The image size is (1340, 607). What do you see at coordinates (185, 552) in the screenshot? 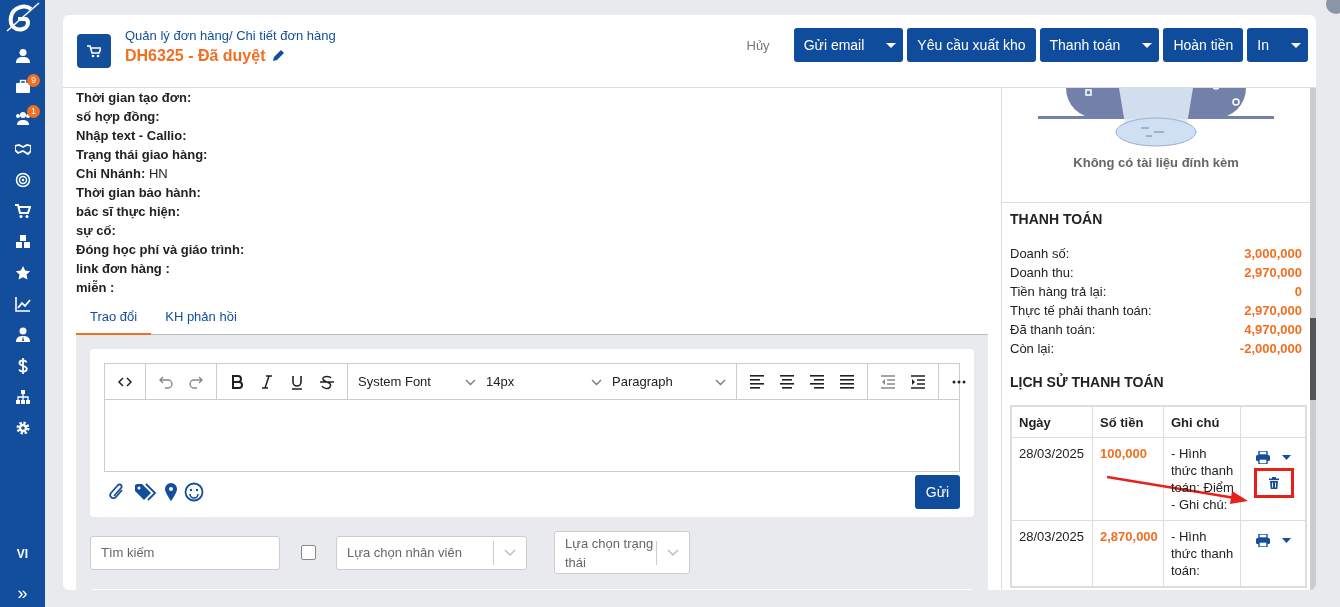
I see `search-field: Tìm kiếm` at bounding box center [185, 552].